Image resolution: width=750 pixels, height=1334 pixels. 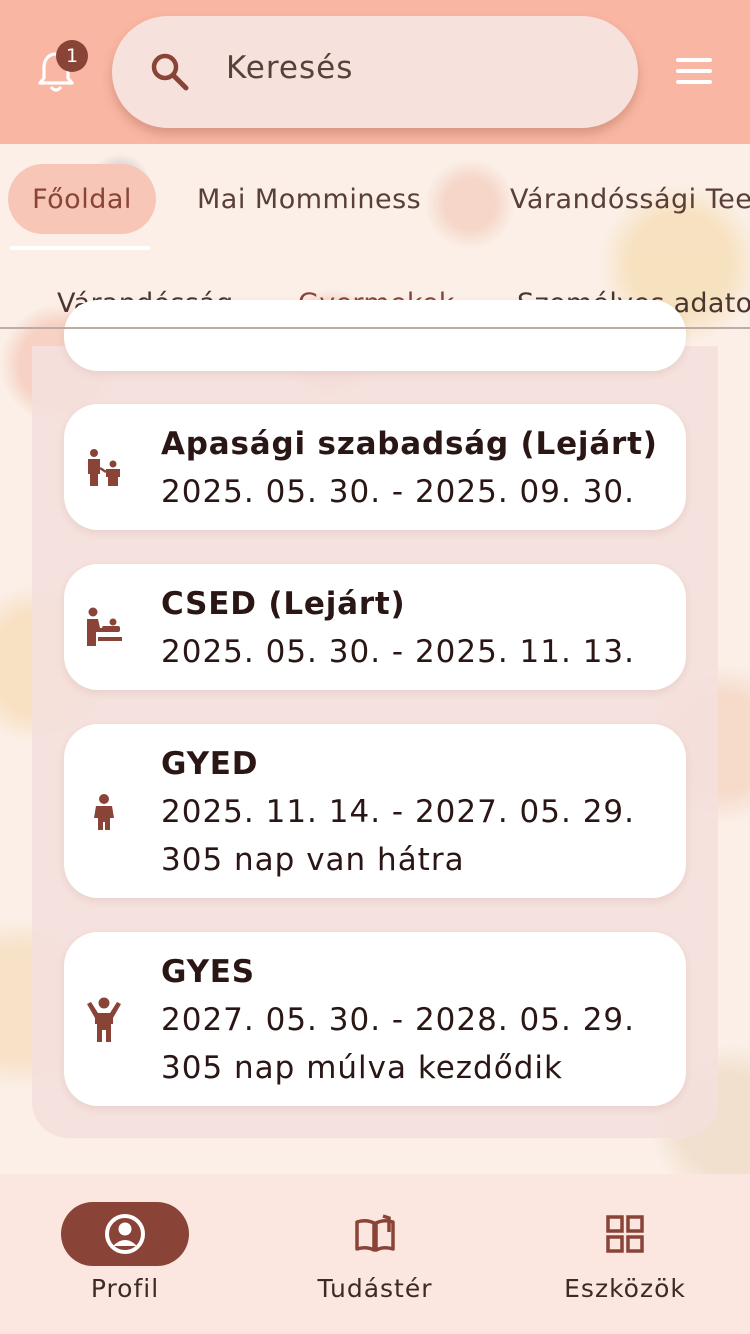 What do you see at coordinates (125, 1234) in the screenshot?
I see `profile-icon` at bounding box center [125, 1234].